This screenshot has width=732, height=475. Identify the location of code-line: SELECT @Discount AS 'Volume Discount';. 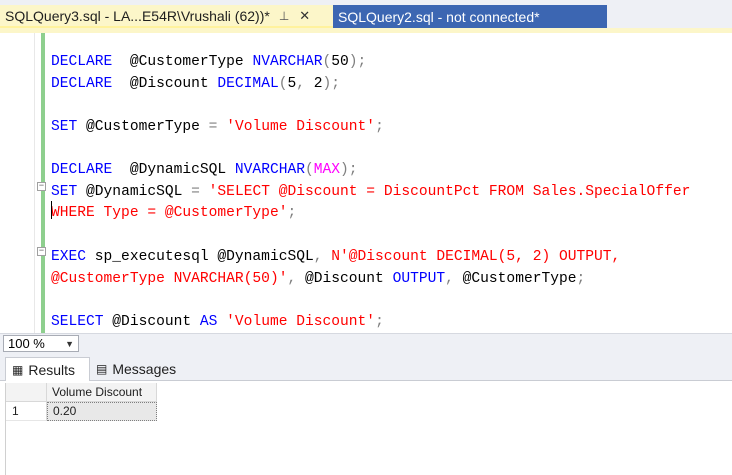
(217, 322).